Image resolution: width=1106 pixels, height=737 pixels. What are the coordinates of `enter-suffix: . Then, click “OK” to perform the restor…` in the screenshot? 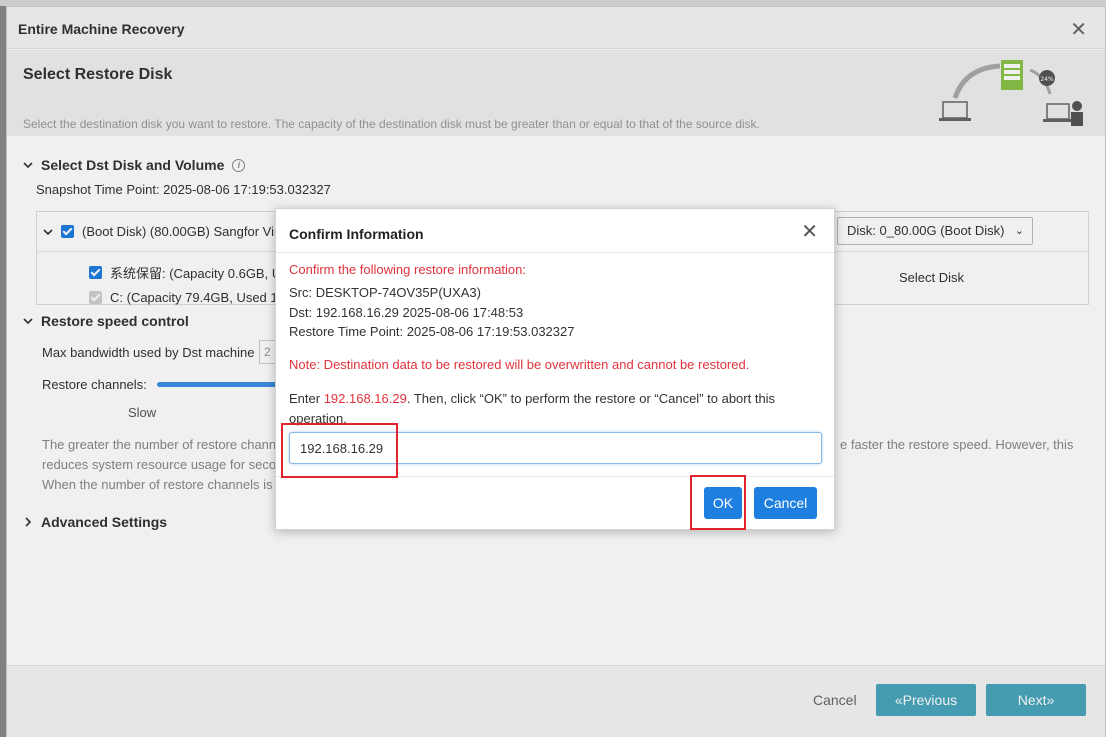 It's located at (591, 398).